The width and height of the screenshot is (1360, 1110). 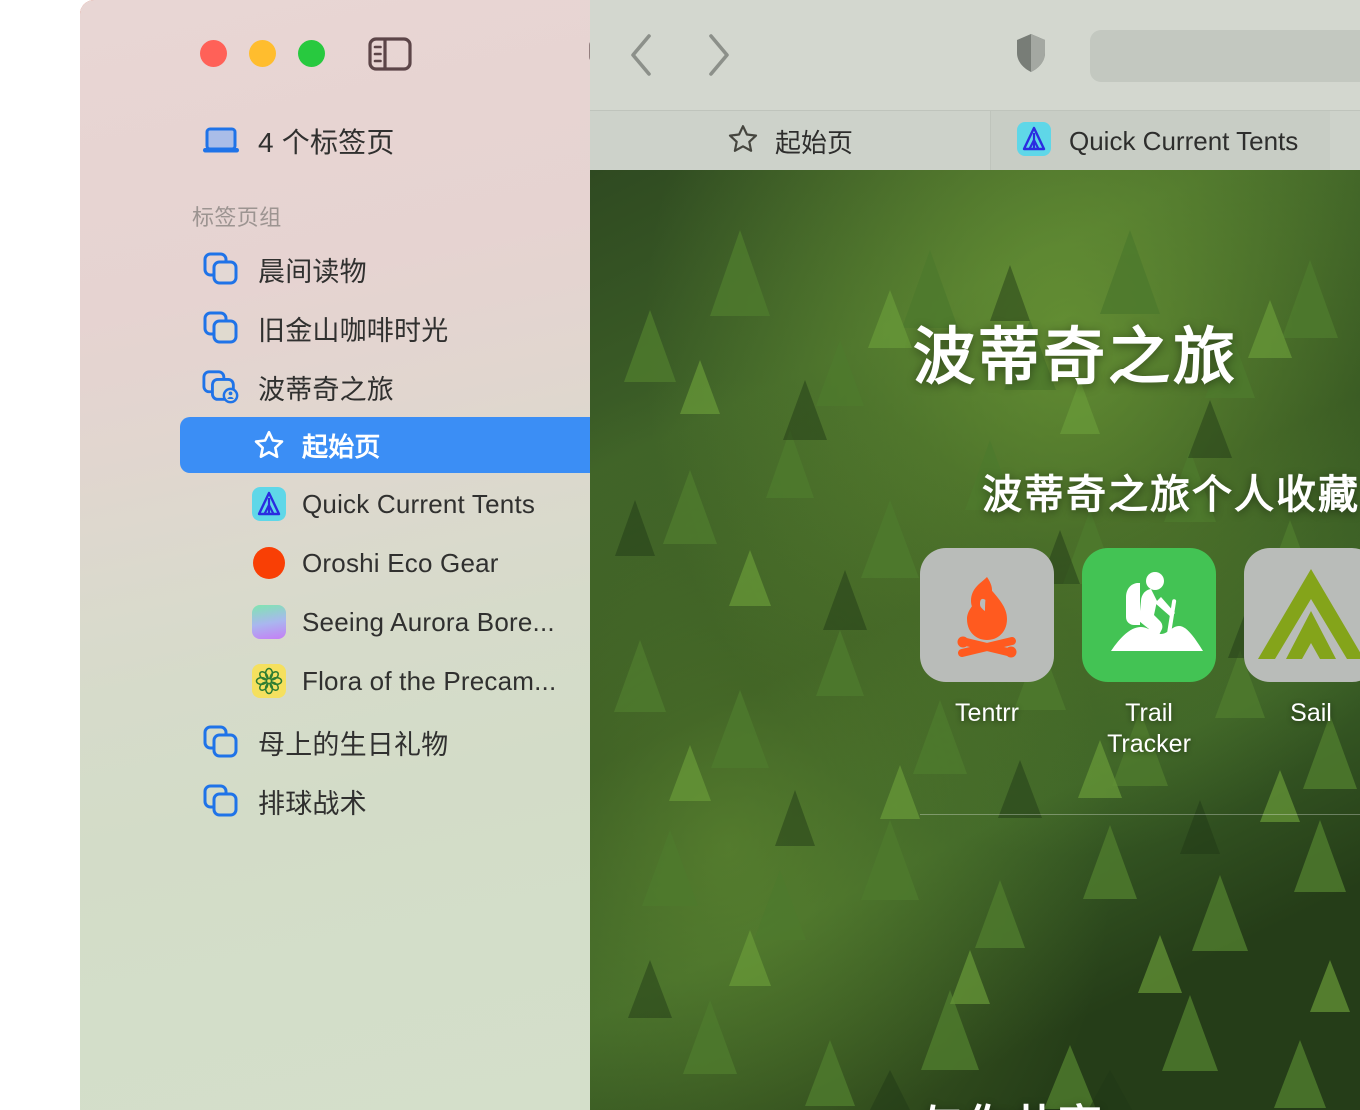 I want to click on minimize-button, so click(x=262, y=53).